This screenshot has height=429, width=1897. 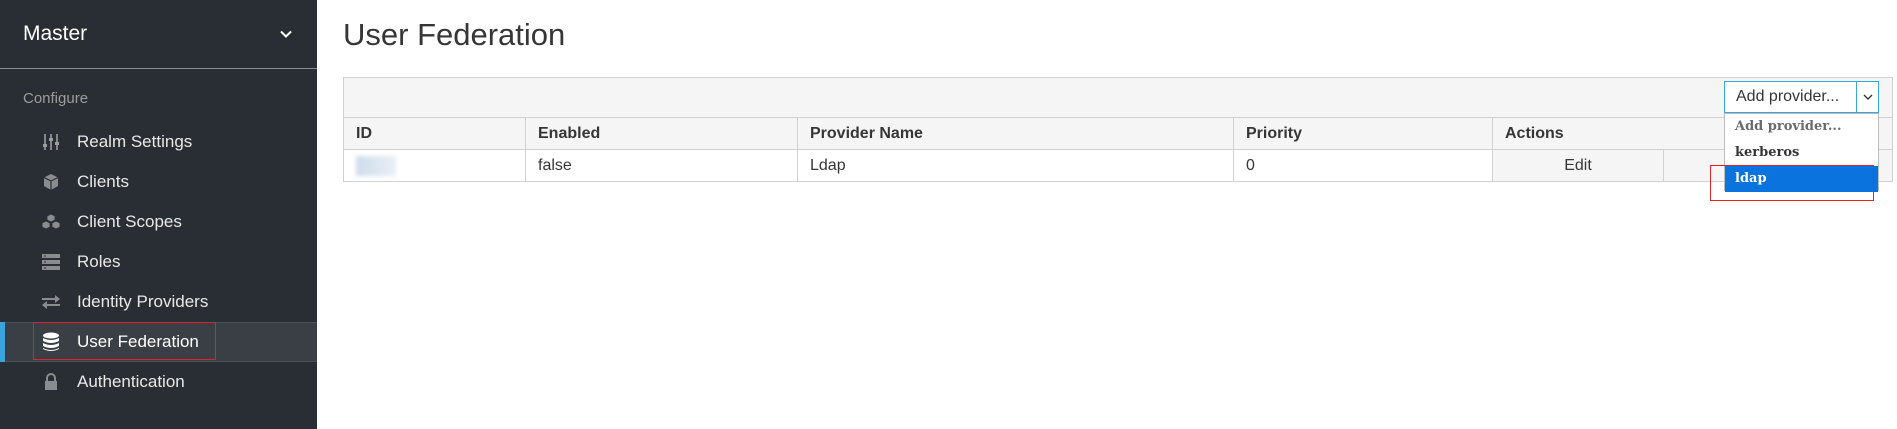 What do you see at coordinates (51, 342) in the screenshot?
I see `database-icon` at bounding box center [51, 342].